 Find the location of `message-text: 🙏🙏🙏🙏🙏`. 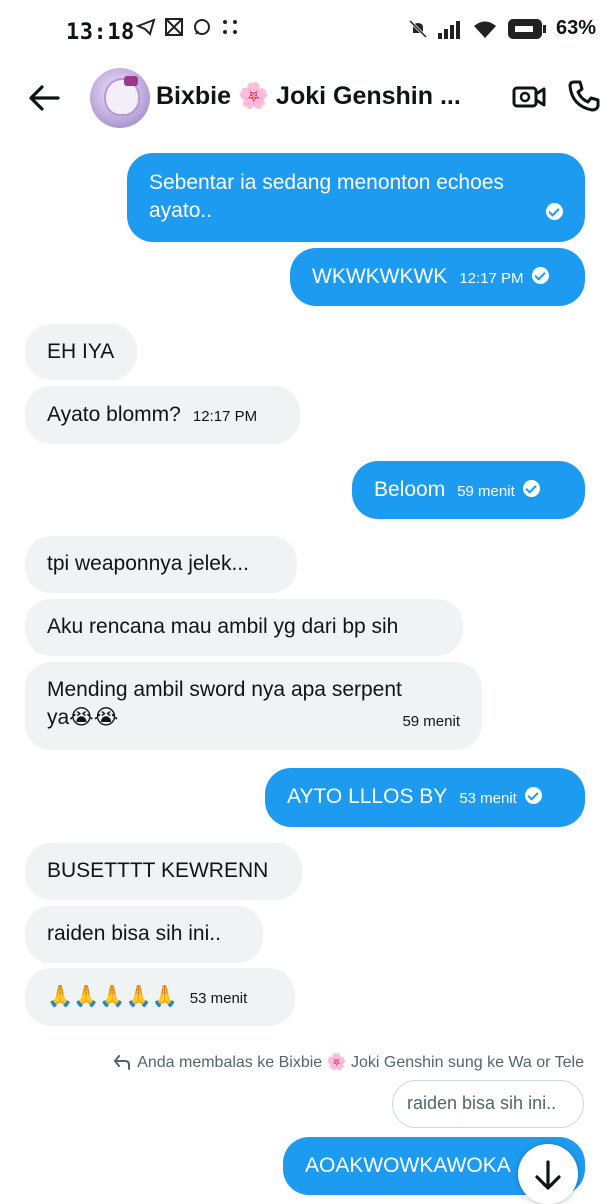

message-text: 🙏🙏🙏🙏🙏 is located at coordinates (112, 996).